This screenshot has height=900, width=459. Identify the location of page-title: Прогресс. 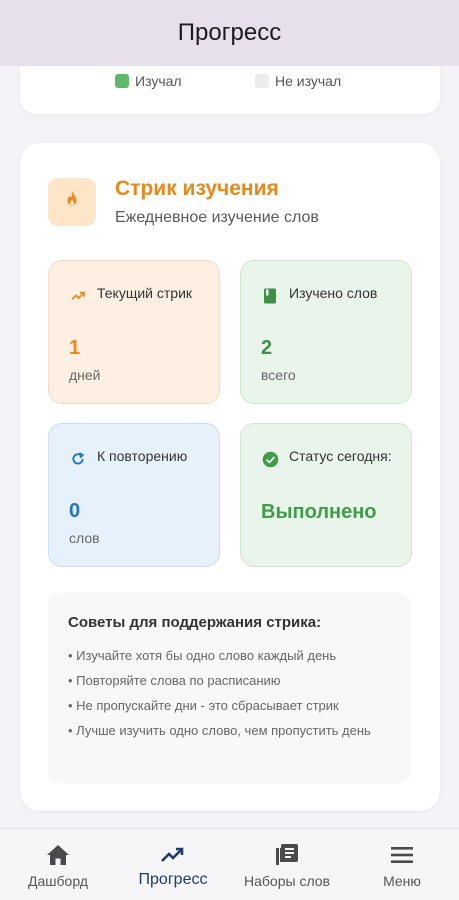
(229, 32).